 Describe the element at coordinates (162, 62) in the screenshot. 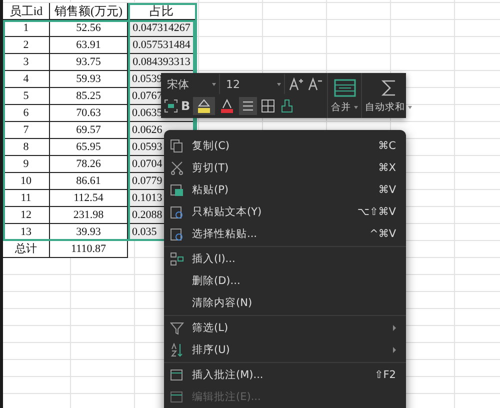

I see `table-cell: 0.084393313` at that location.